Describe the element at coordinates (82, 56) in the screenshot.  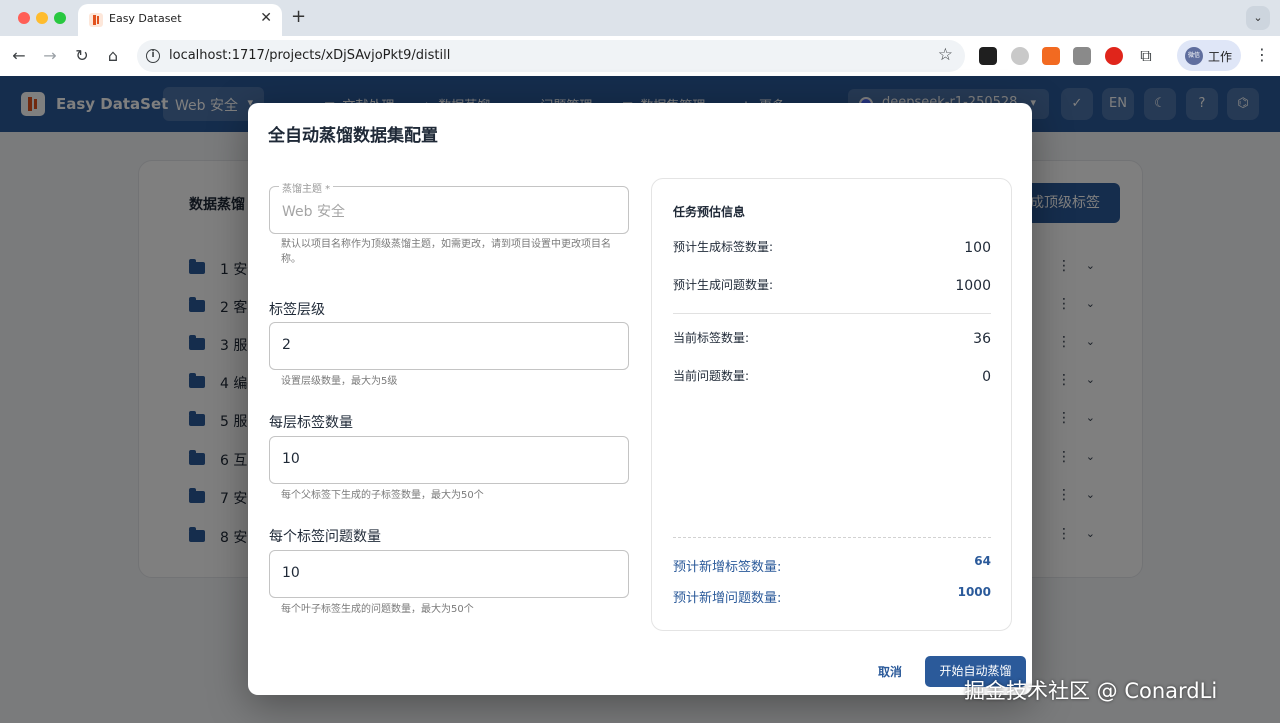
I see `reload-icon: ↻` at that location.